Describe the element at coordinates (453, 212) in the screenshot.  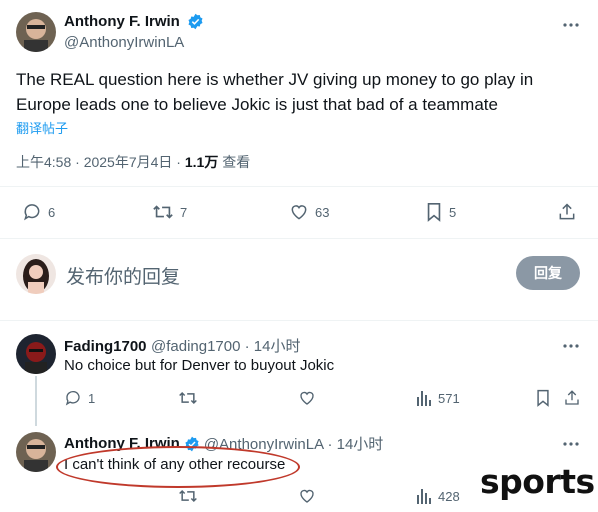
I see `bookmark-count: 5` at that location.